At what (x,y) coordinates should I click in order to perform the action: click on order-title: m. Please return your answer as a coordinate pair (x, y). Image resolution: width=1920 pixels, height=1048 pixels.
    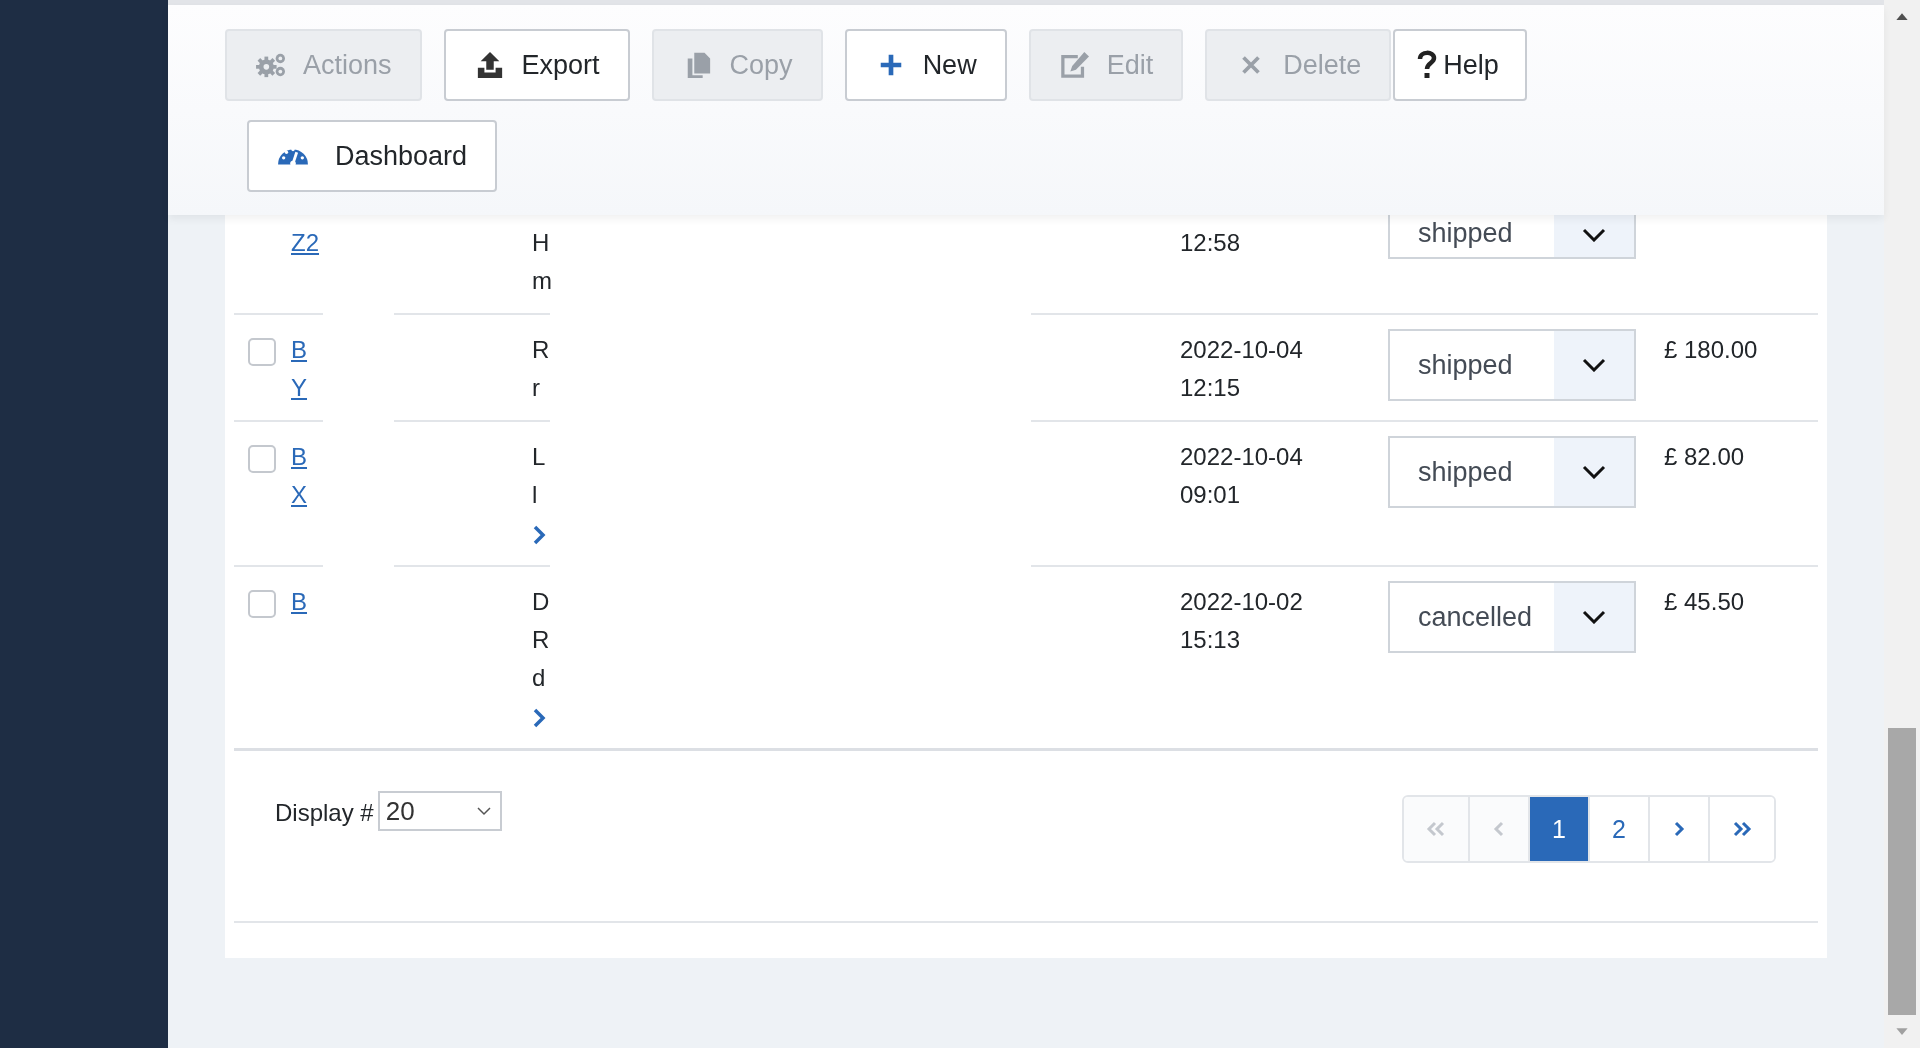
    Looking at the image, I should click on (542, 280).